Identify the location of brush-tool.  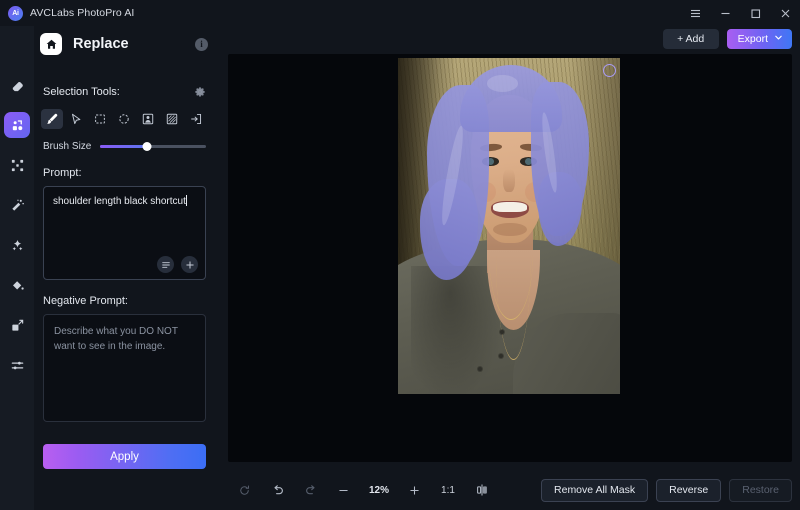
(52, 119).